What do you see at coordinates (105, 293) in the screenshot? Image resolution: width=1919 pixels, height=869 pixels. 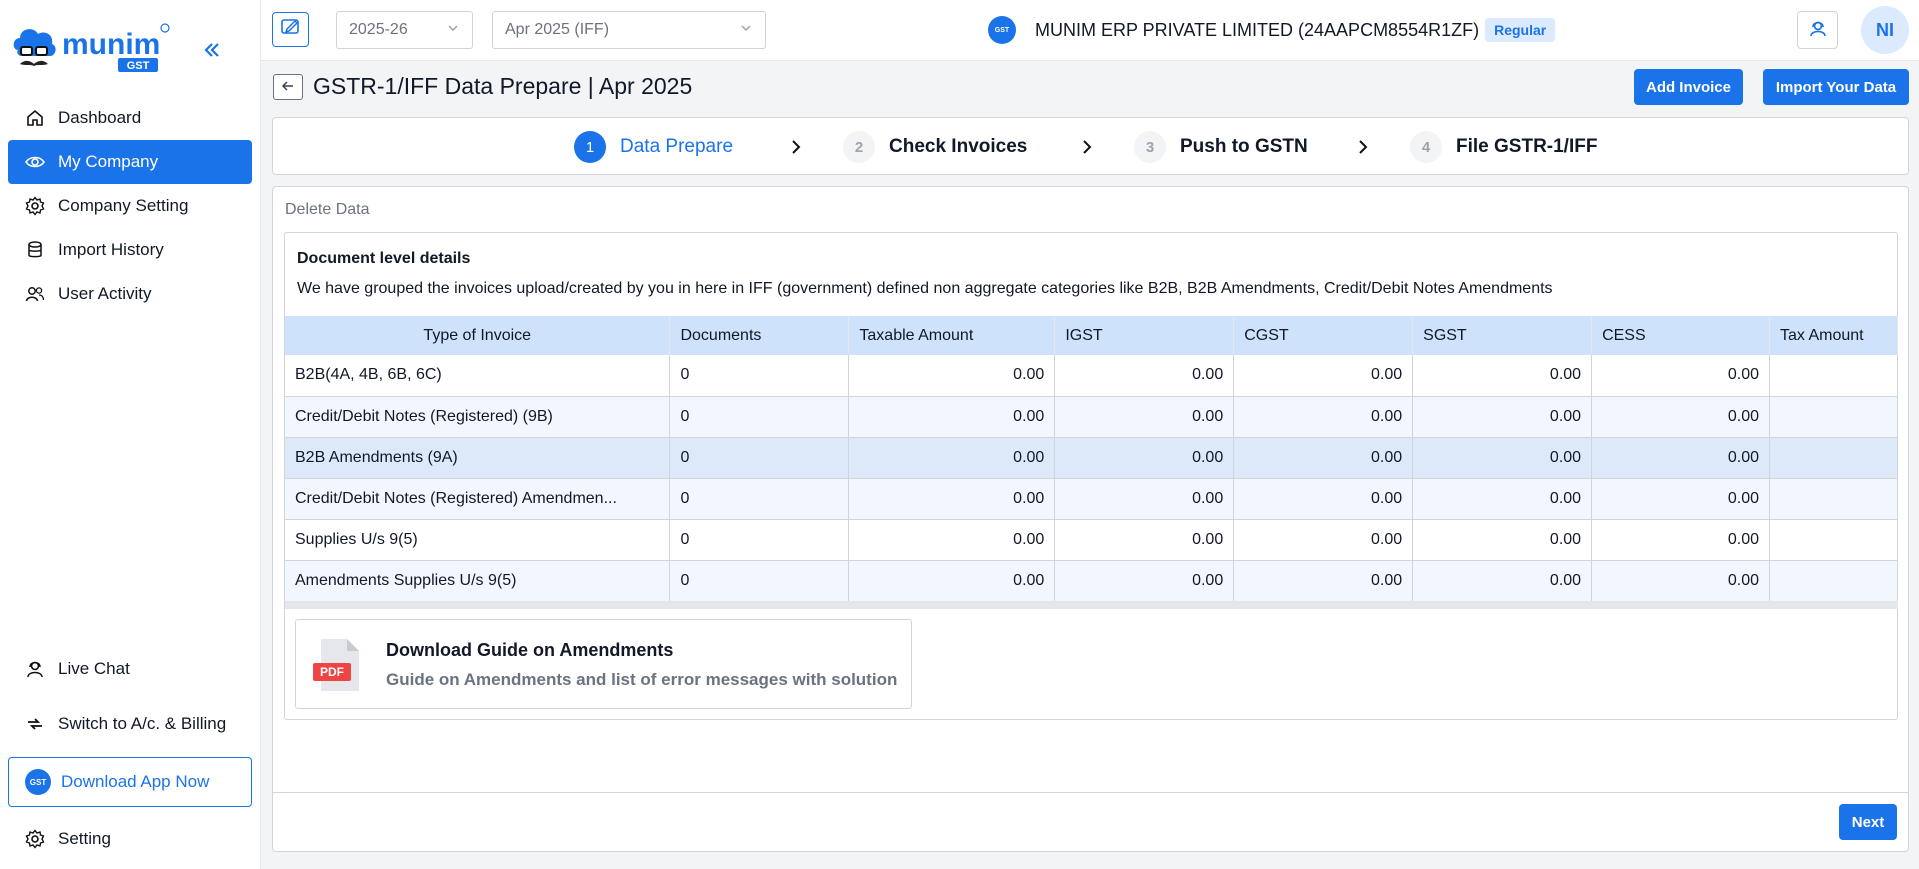 I see `sidebar-item-label: User Activity` at bounding box center [105, 293].